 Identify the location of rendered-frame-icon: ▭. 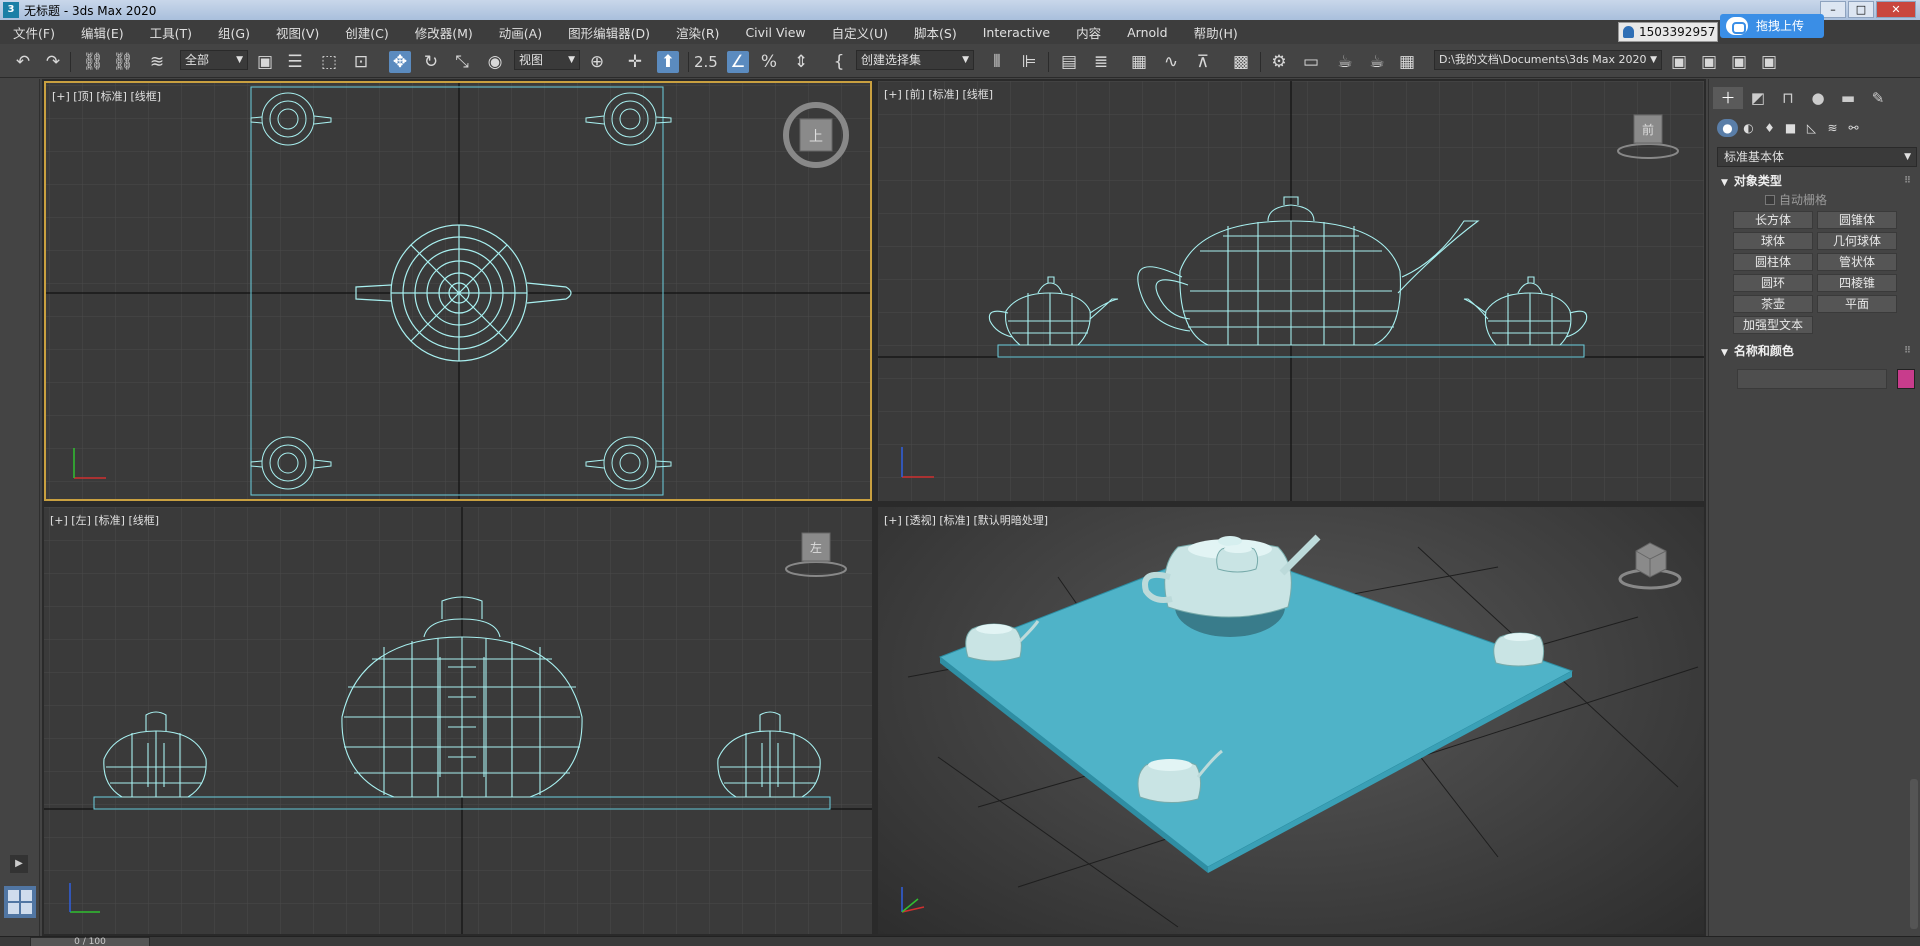
(1311, 62).